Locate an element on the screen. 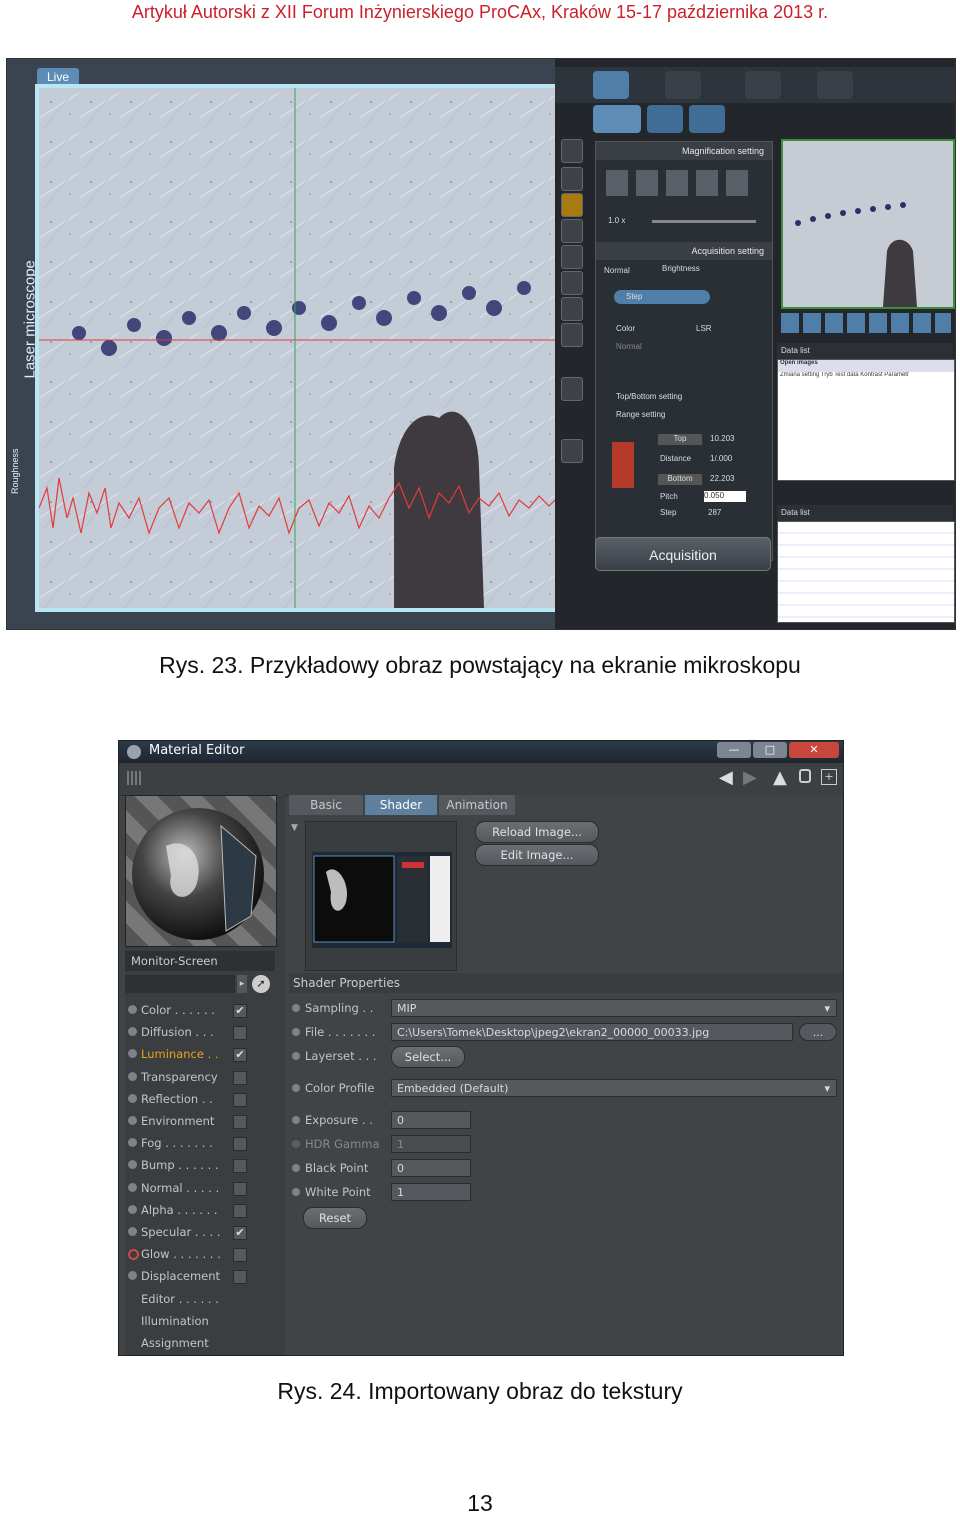 This screenshot has width=960, height=1517. book-icon is located at coordinates (665, 119).